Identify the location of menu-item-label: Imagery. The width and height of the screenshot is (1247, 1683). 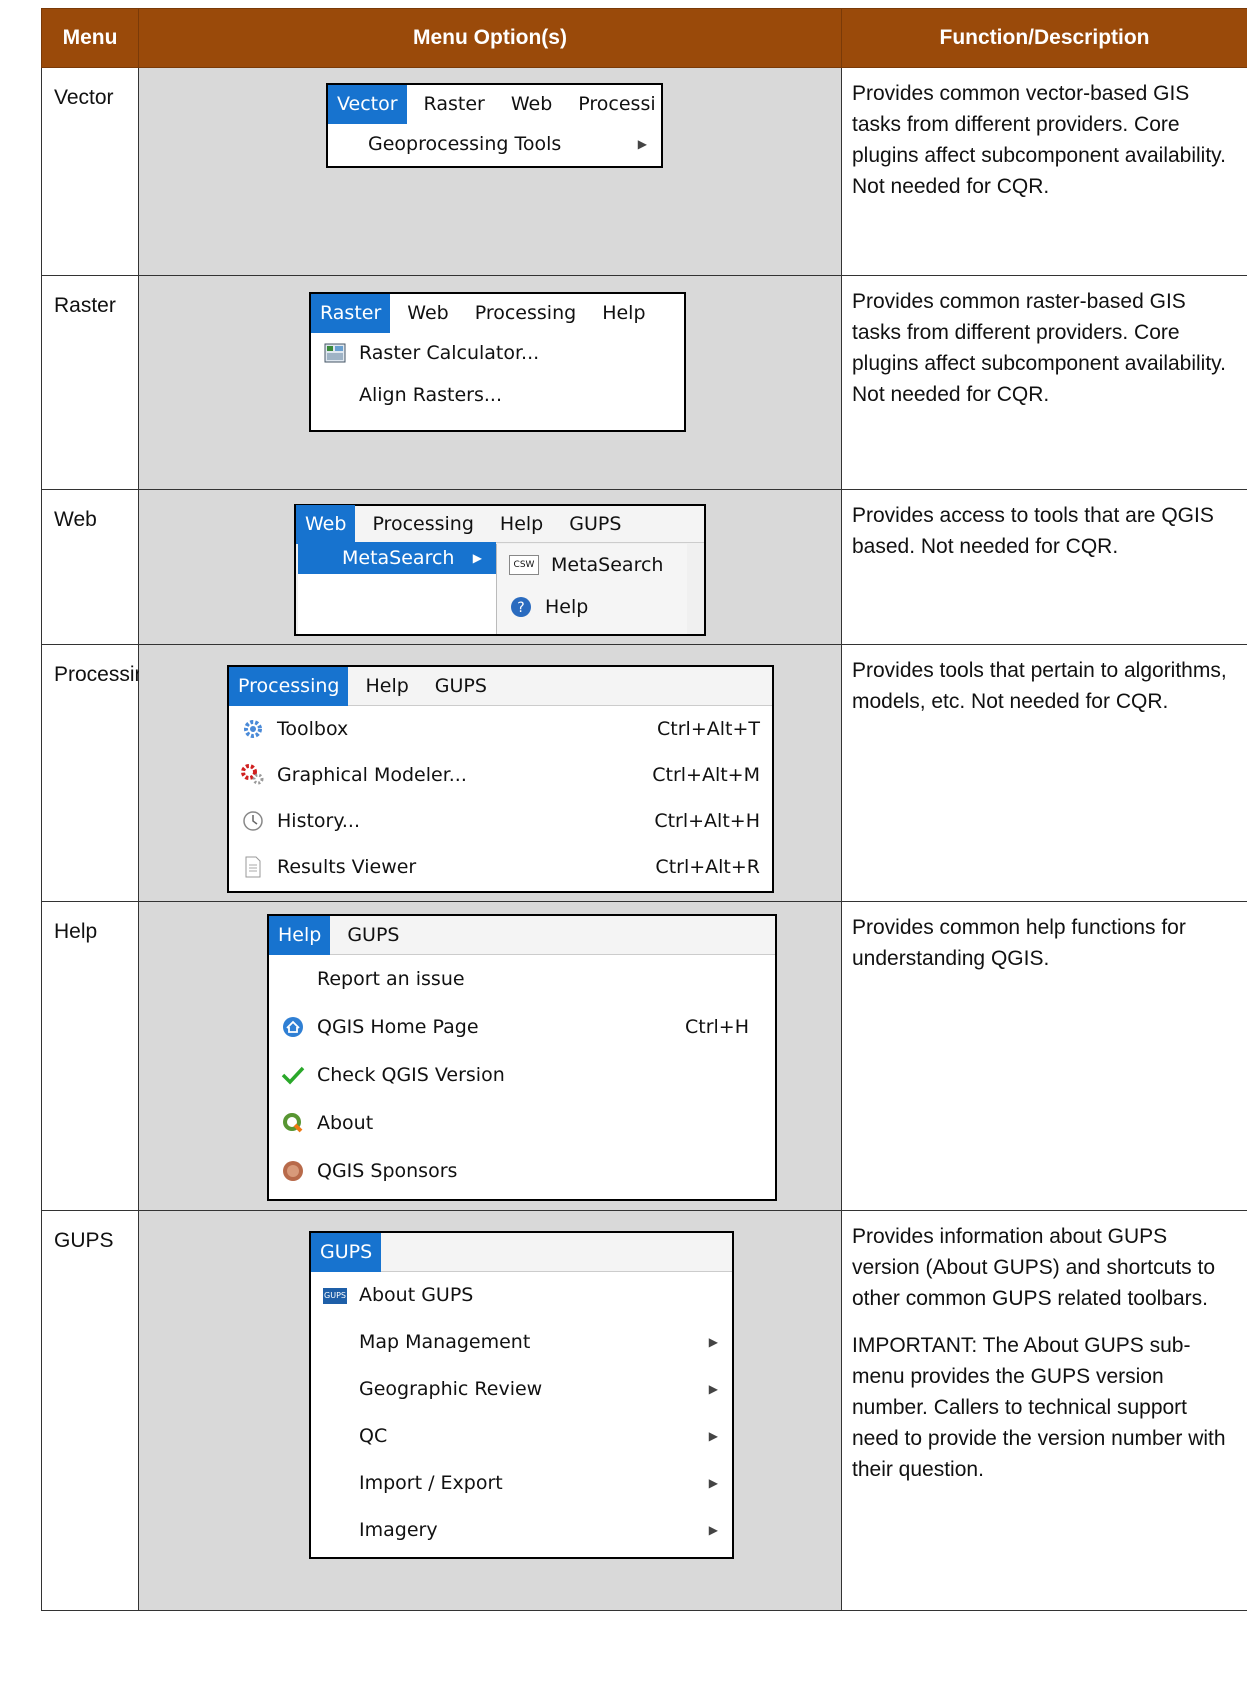
(398, 1530).